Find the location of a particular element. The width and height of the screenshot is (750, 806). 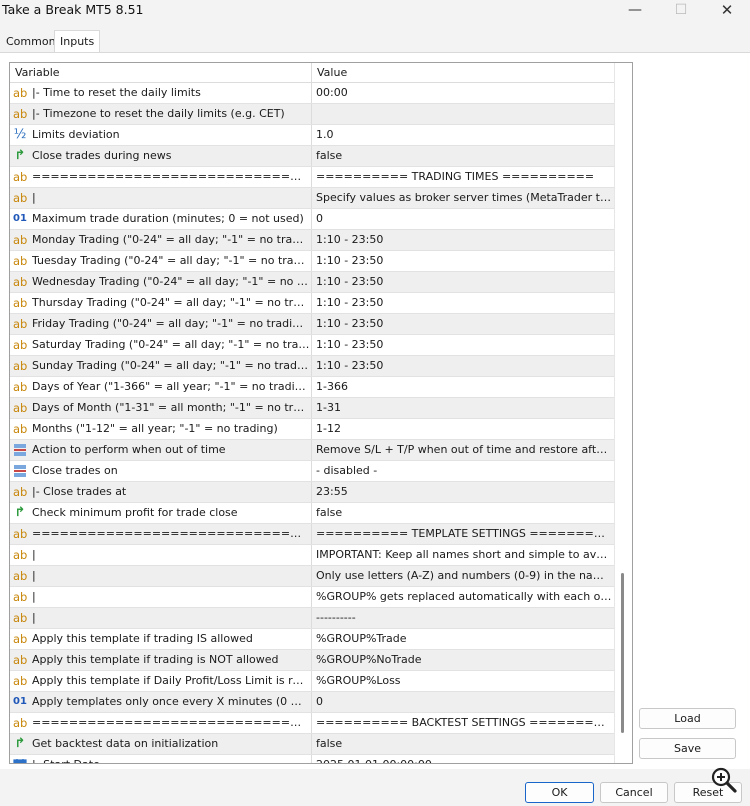

tab-common: Common is located at coordinates (31, 42).